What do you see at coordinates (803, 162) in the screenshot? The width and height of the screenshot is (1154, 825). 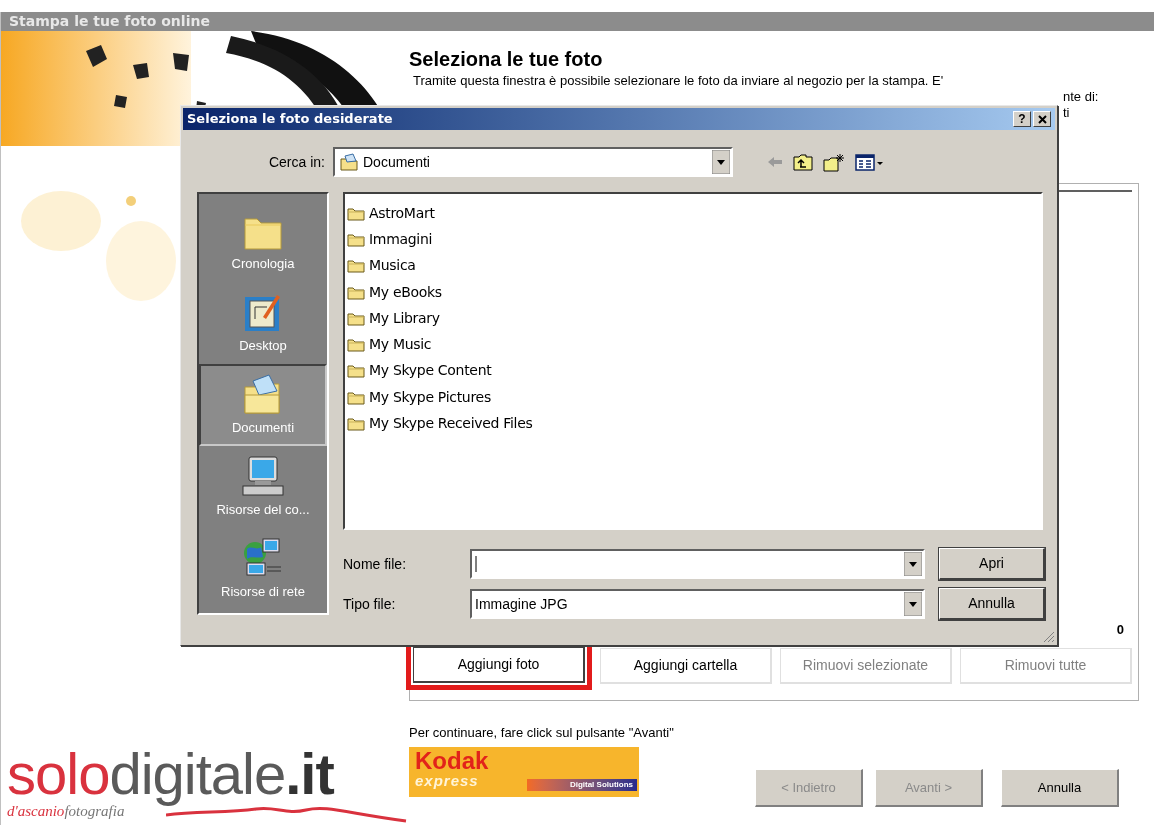 I see `up-folder-icon` at bounding box center [803, 162].